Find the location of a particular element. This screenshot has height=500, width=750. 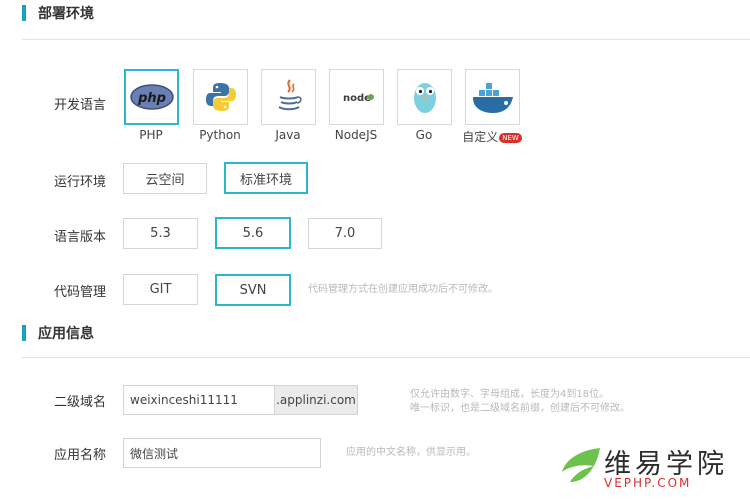

section-header-app: 应用信息 is located at coordinates (58, 333).